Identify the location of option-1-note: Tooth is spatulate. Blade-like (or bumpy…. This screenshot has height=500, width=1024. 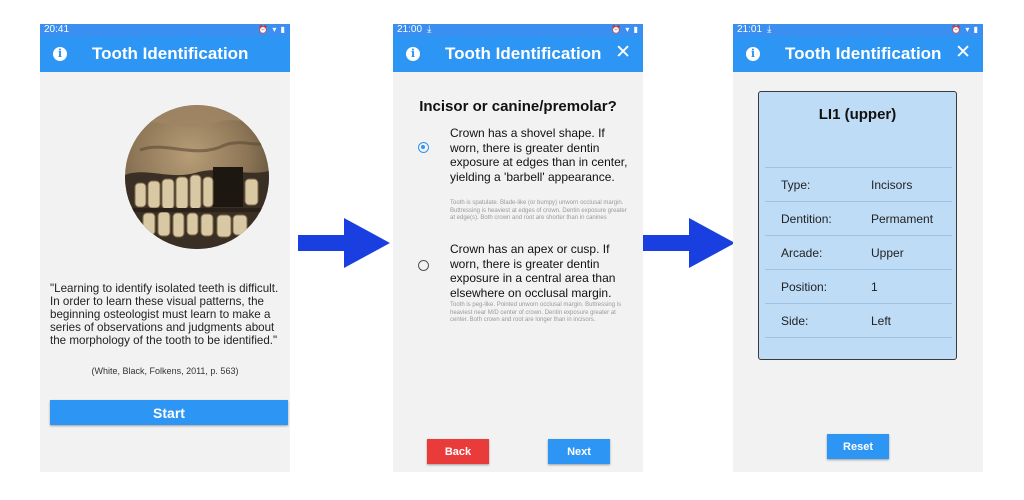
(538, 211).